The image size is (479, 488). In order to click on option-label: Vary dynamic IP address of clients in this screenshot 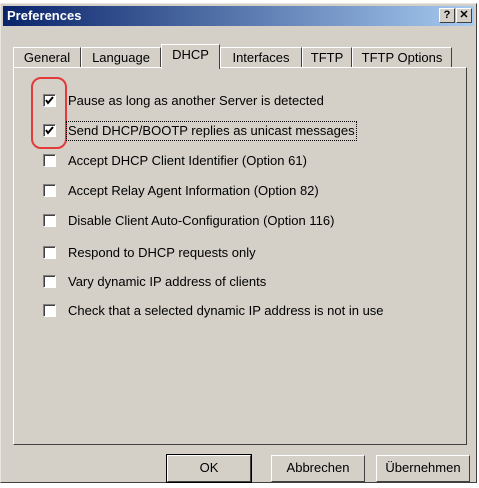, I will do `click(167, 281)`.